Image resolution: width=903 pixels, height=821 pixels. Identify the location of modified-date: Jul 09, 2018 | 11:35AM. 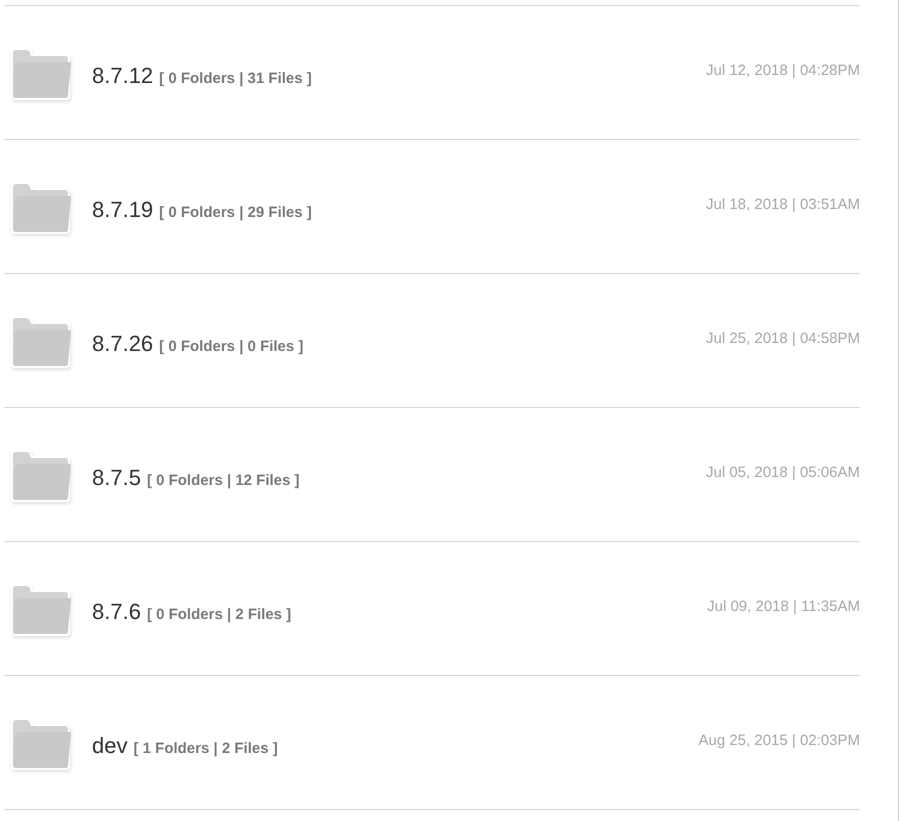
(783, 607).